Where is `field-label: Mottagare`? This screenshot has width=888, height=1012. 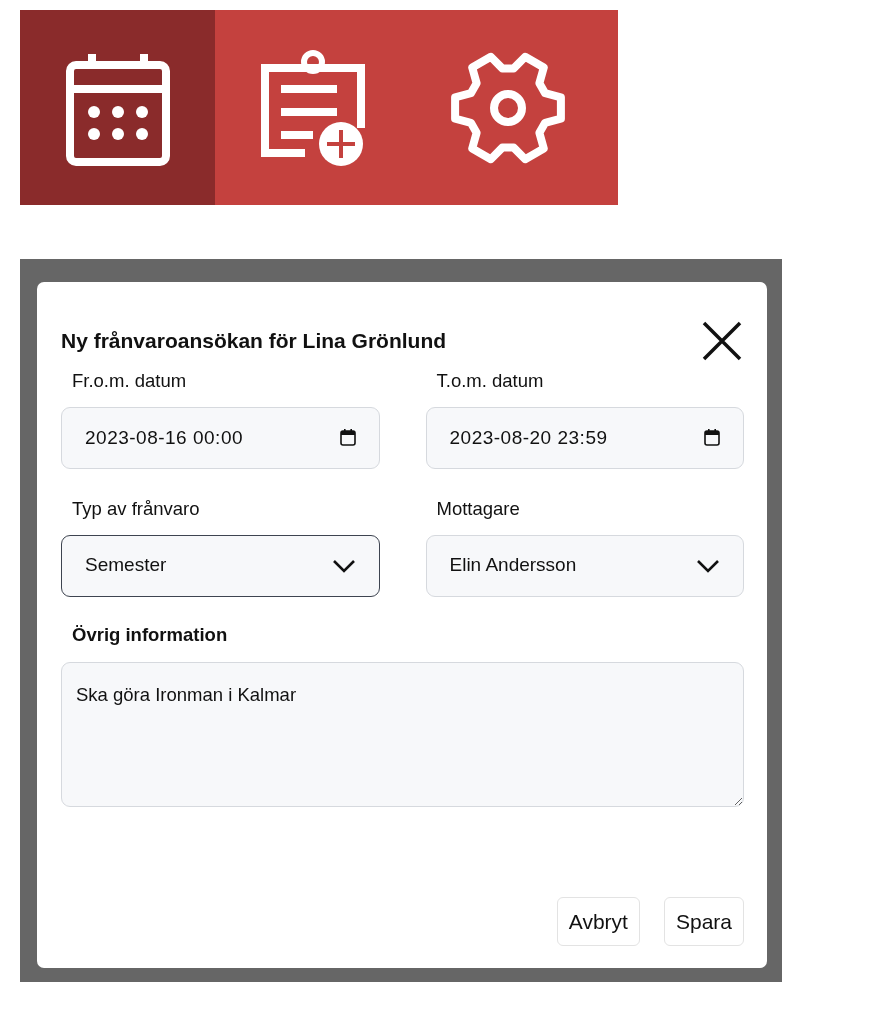 field-label: Mottagare is located at coordinates (478, 508).